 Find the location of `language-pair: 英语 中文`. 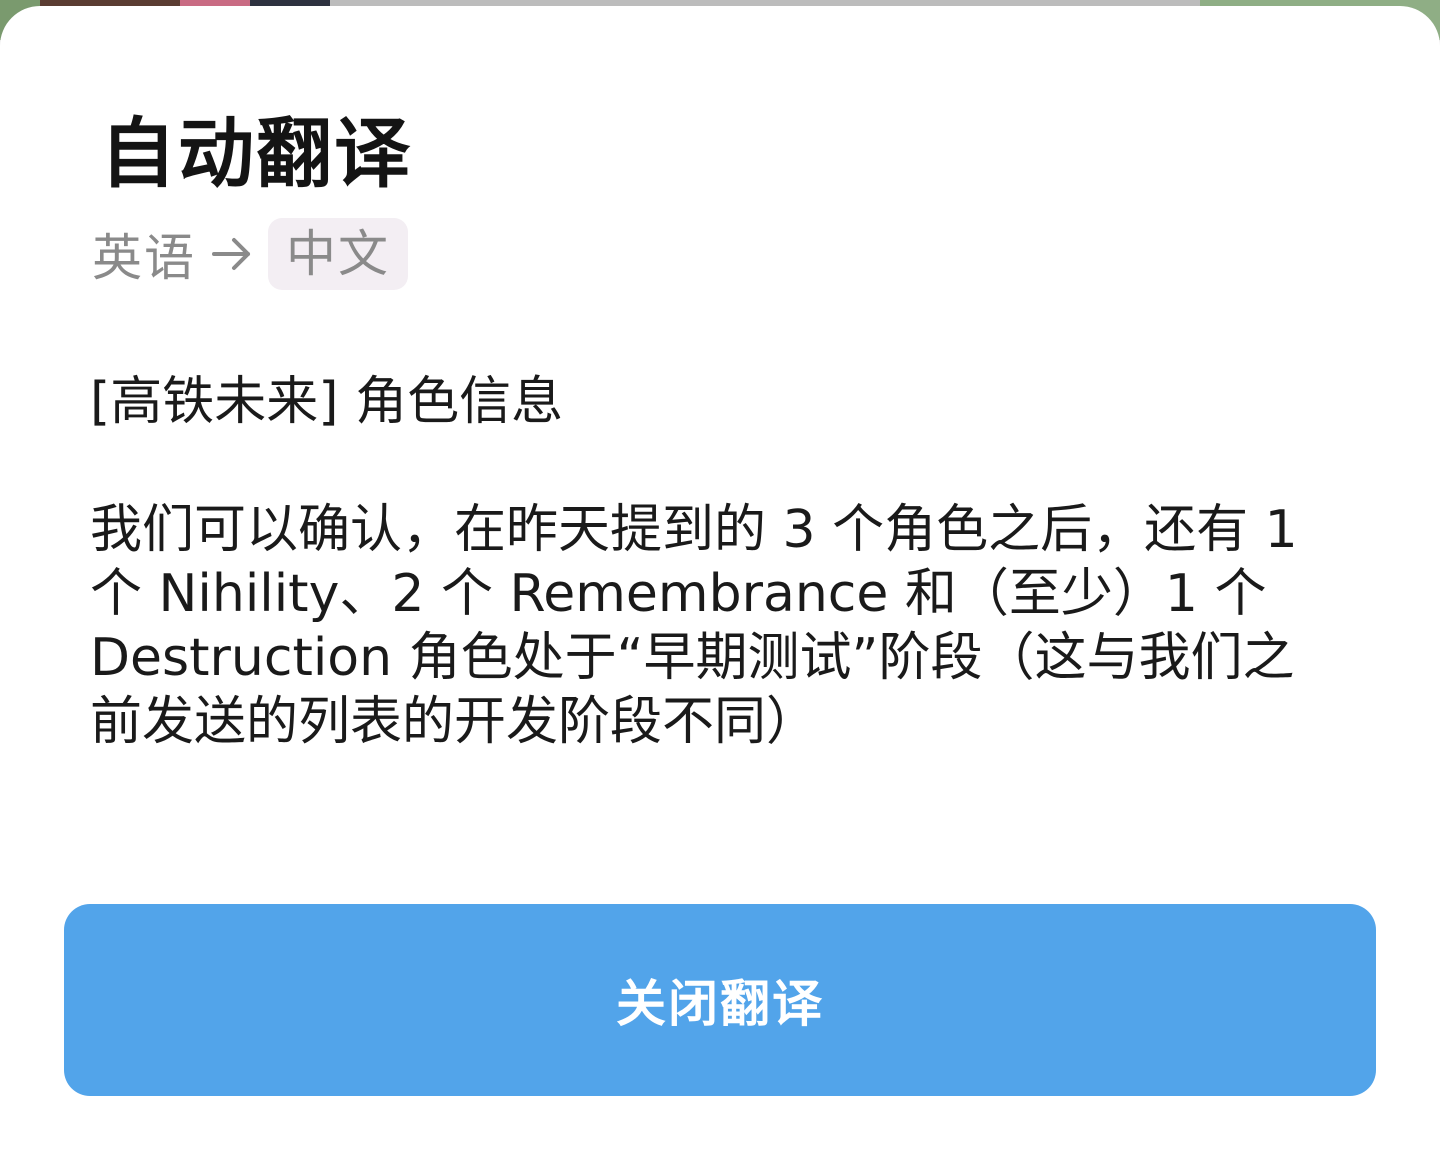

language-pair: 英语 中文 is located at coordinates (250, 254).